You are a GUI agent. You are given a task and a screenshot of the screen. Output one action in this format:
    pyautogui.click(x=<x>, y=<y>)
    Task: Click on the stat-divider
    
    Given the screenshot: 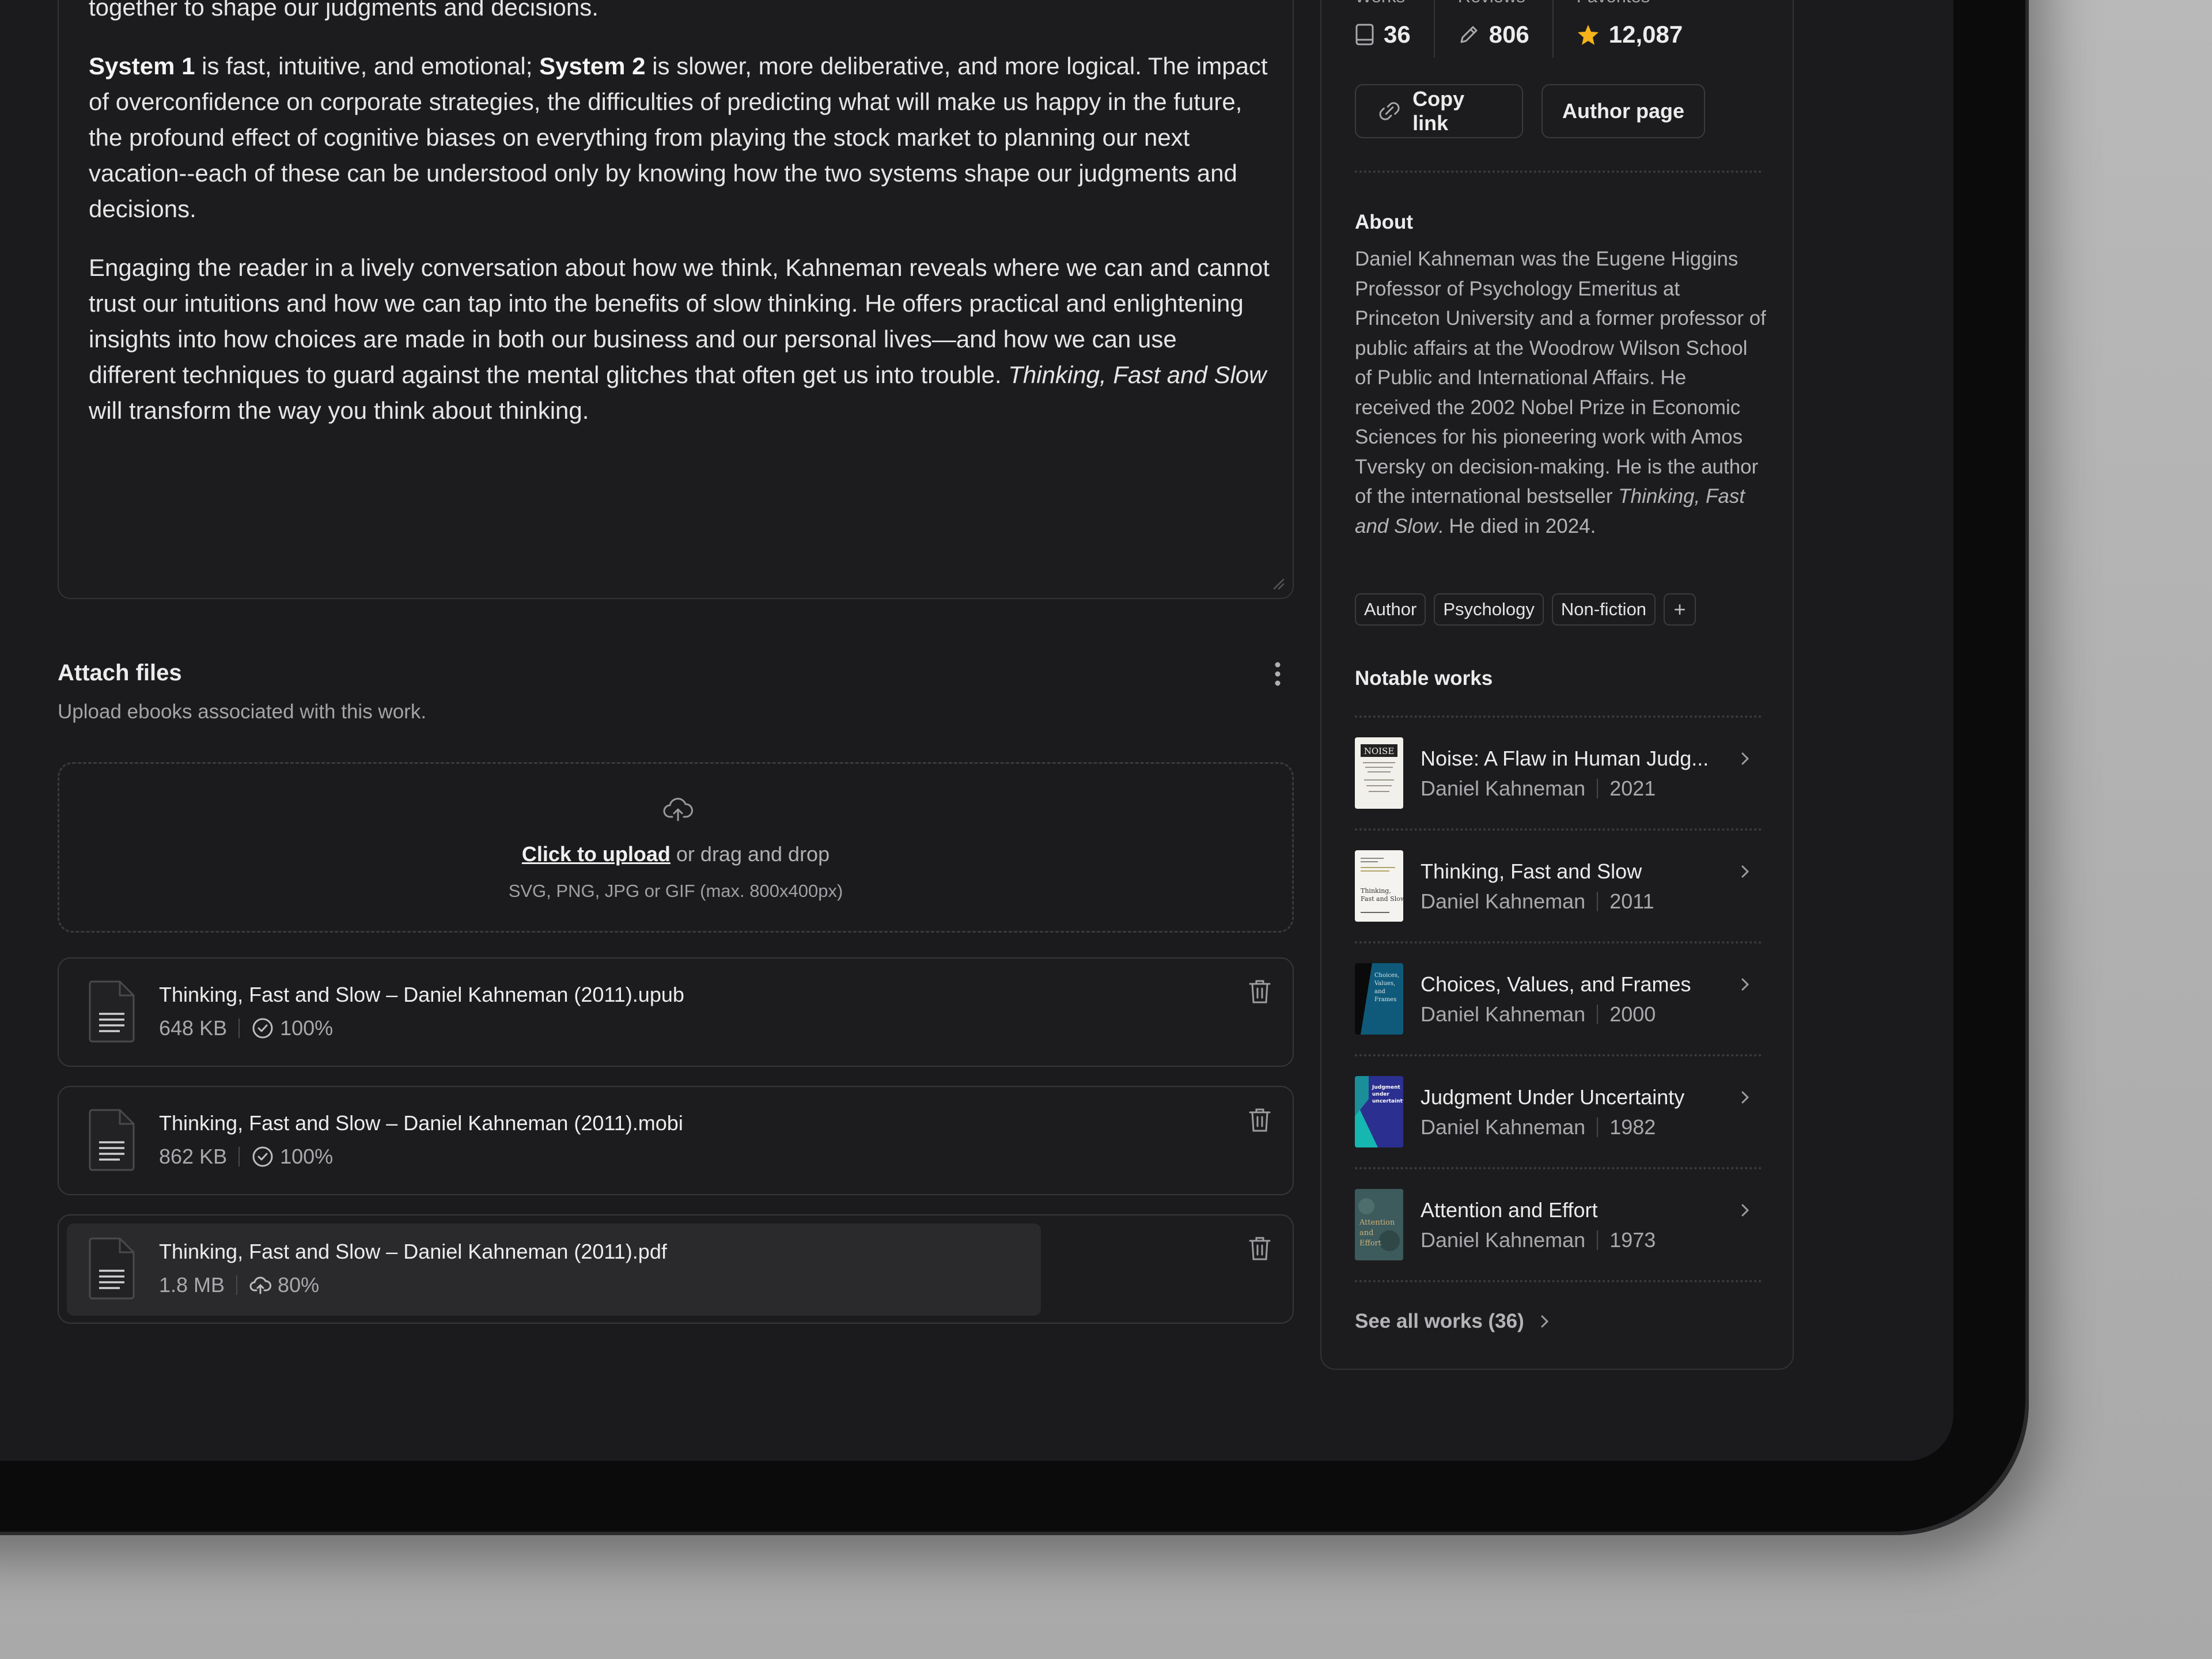 What is the action you would take?
    pyautogui.click(x=1434, y=29)
    